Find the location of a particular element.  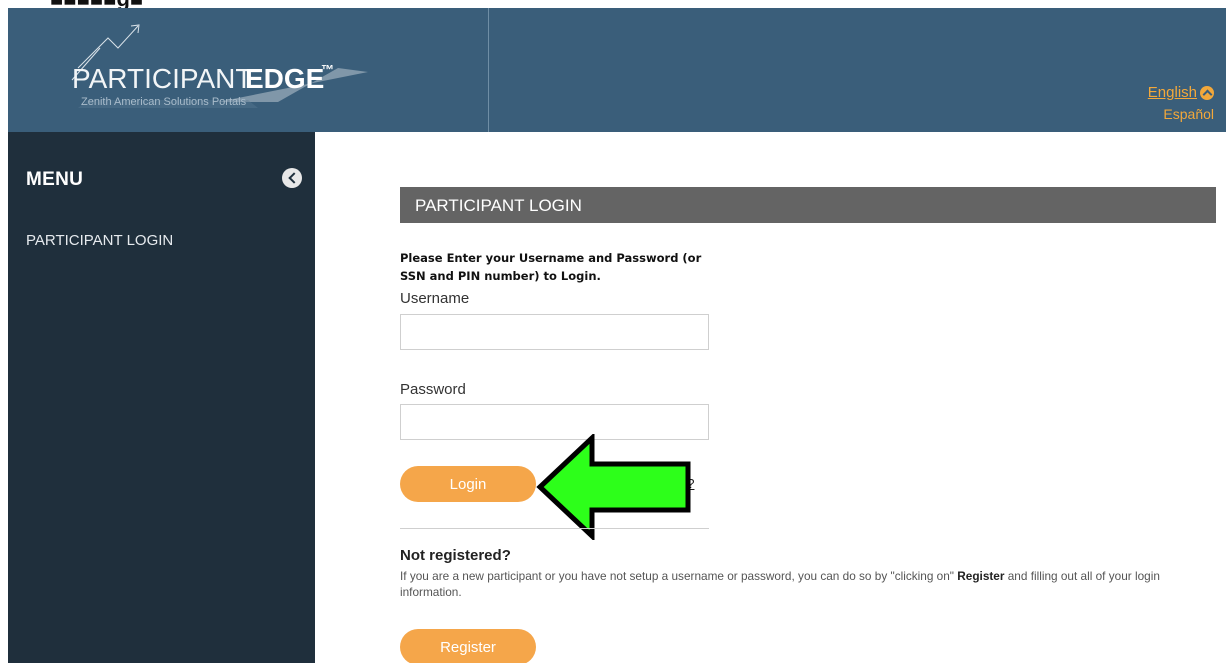

language-english-label: English is located at coordinates (1172, 92).